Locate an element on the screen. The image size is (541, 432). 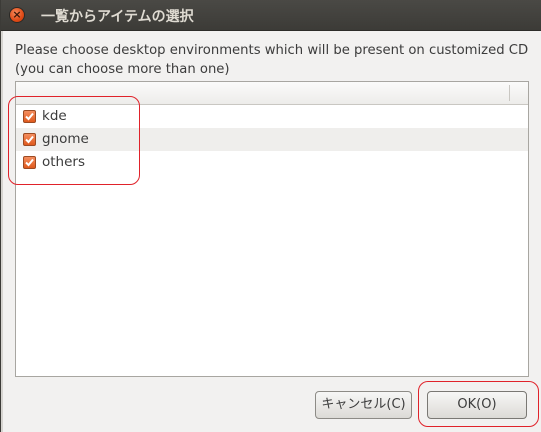
list-item-label: gnome is located at coordinates (65, 139).